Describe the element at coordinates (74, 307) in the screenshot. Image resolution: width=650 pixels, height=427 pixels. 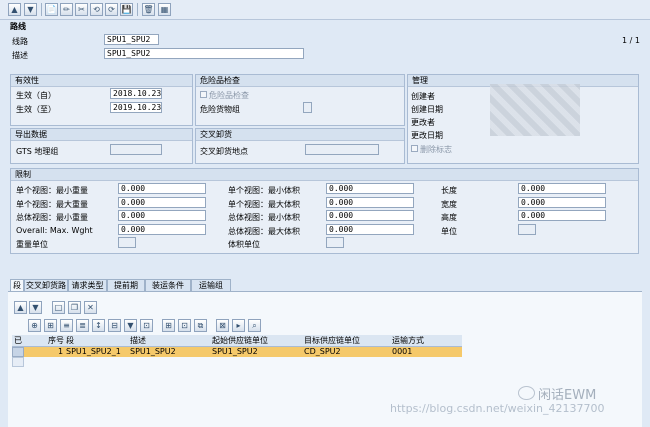
I see `copy-row-icon: ❐` at that location.